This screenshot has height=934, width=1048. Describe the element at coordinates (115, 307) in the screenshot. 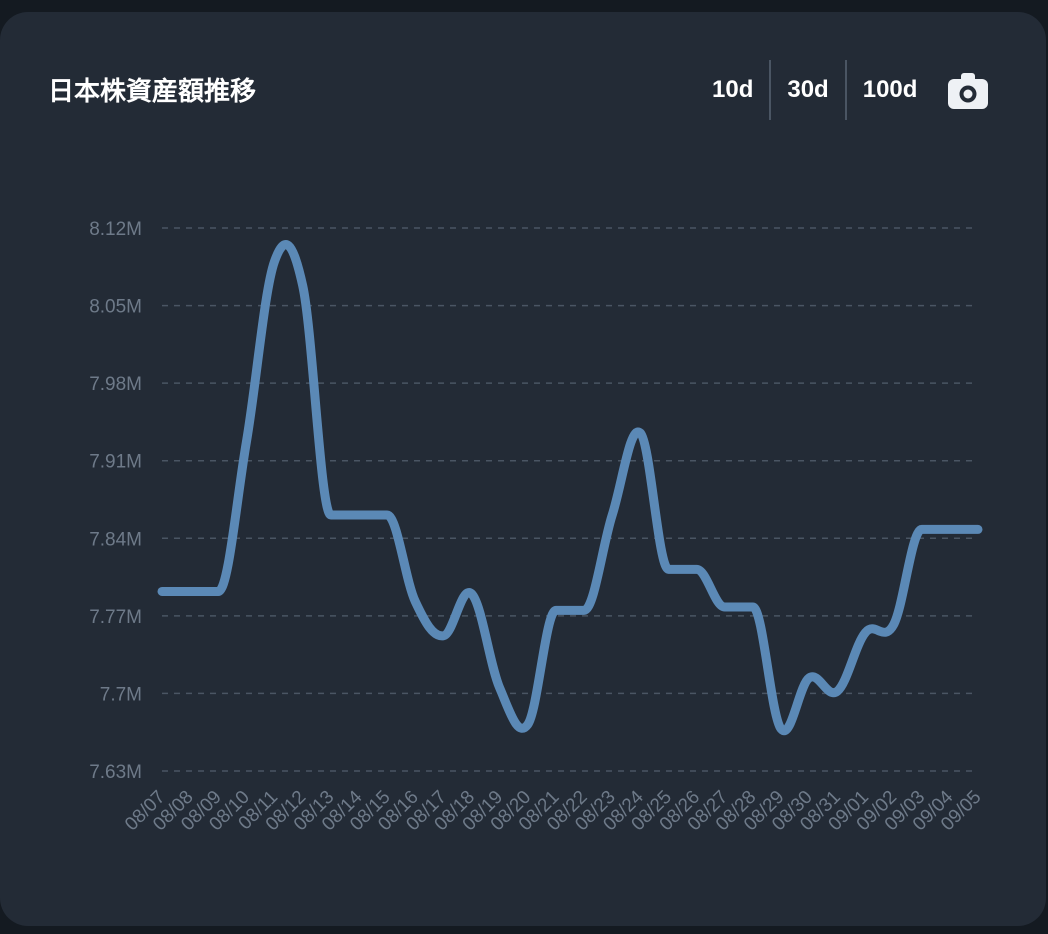

I see `y-tick-label: 8.05M` at that location.